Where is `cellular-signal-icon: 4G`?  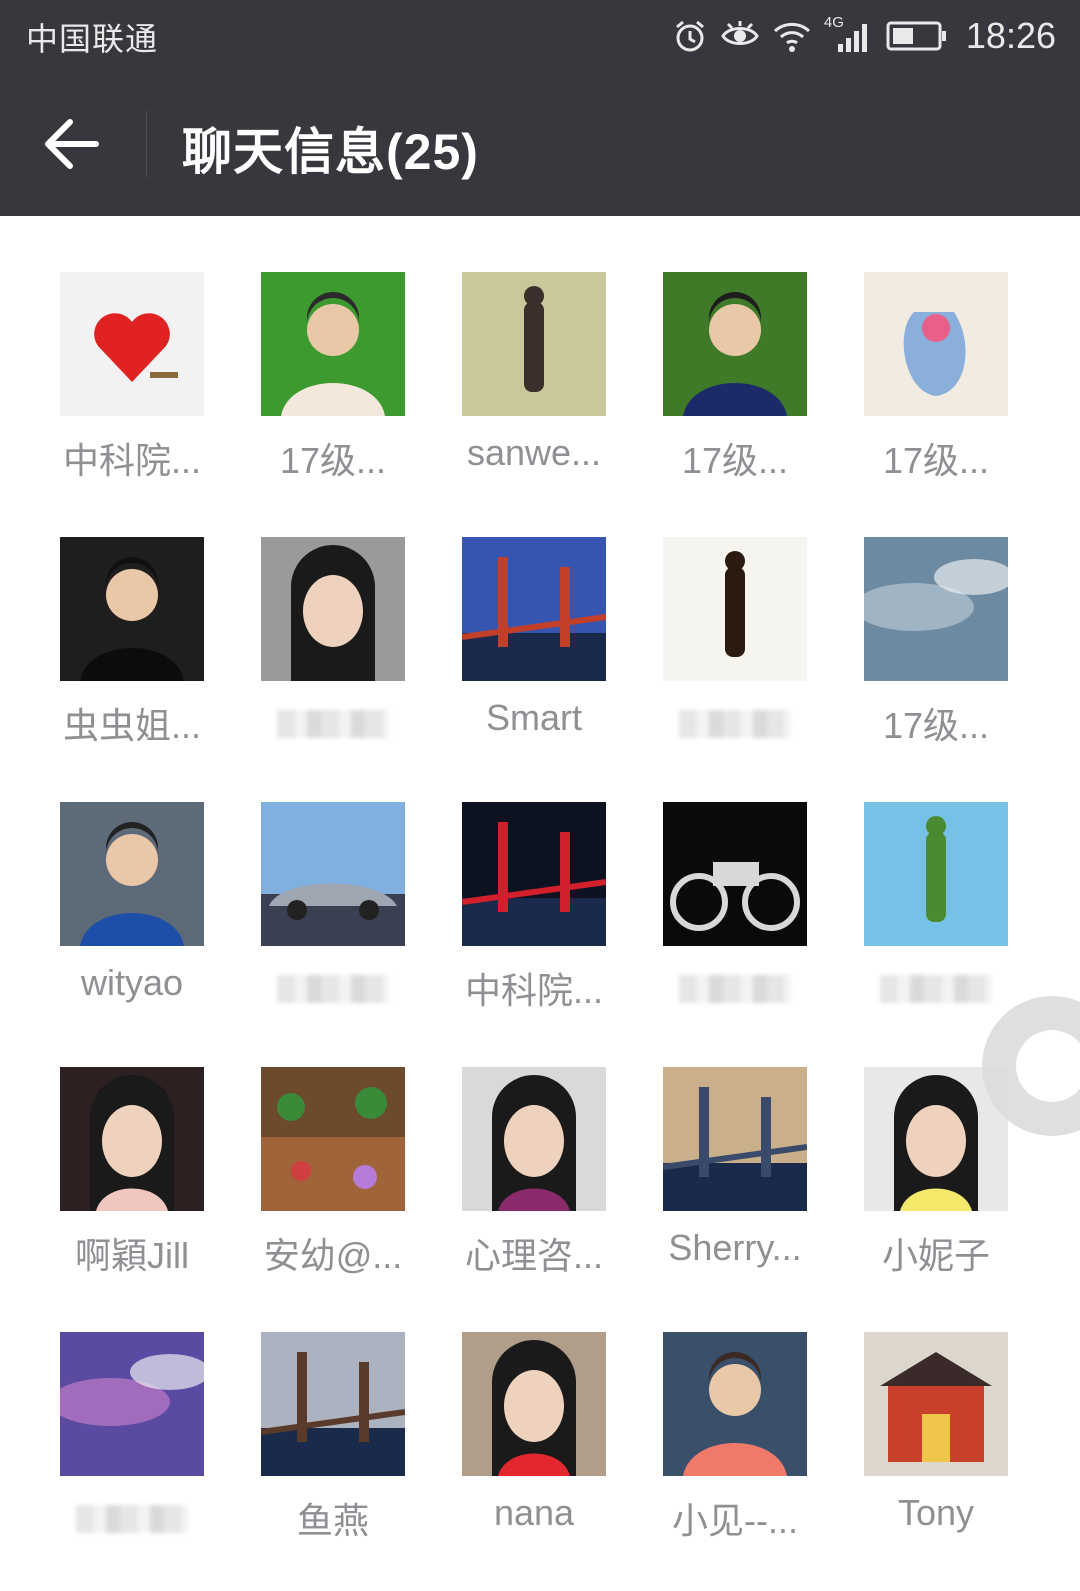
cellular-signal-icon: 4G is located at coordinates (849, 35).